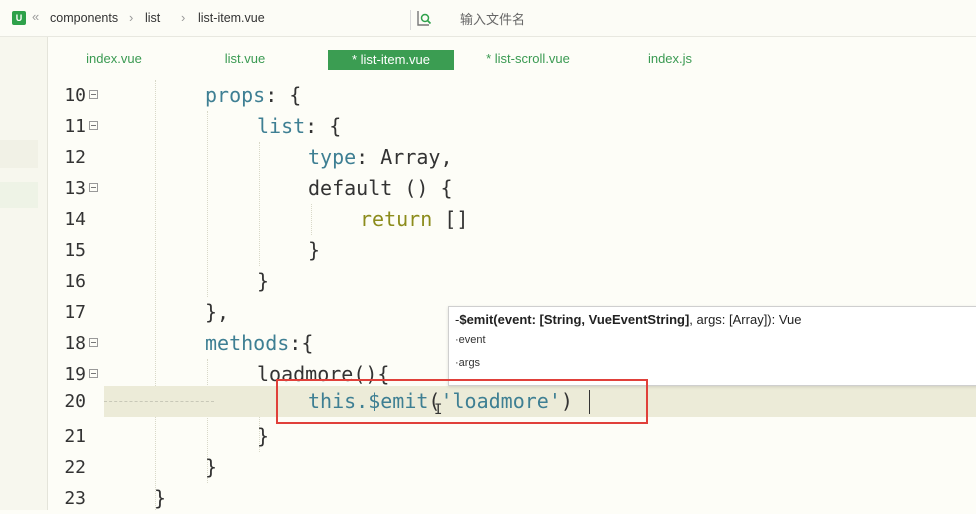 This screenshot has height=514, width=976. What do you see at coordinates (84, 18) in the screenshot?
I see `breadcrumb-item-components: components` at bounding box center [84, 18].